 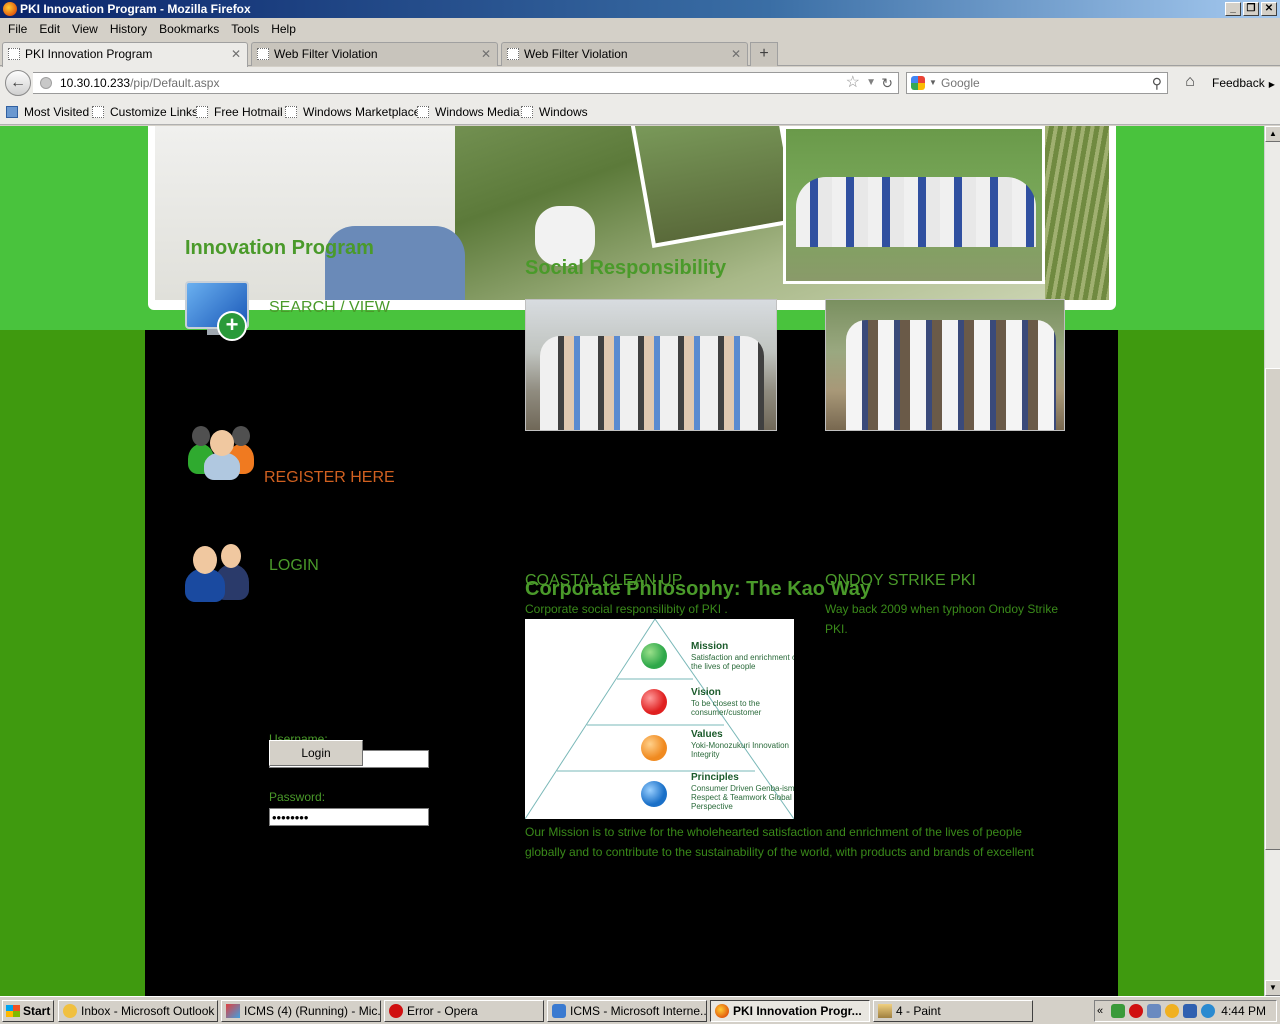 What do you see at coordinates (576, 54) in the screenshot?
I see `tab-label: Web Filter Violation` at bounding box center [576, 54].